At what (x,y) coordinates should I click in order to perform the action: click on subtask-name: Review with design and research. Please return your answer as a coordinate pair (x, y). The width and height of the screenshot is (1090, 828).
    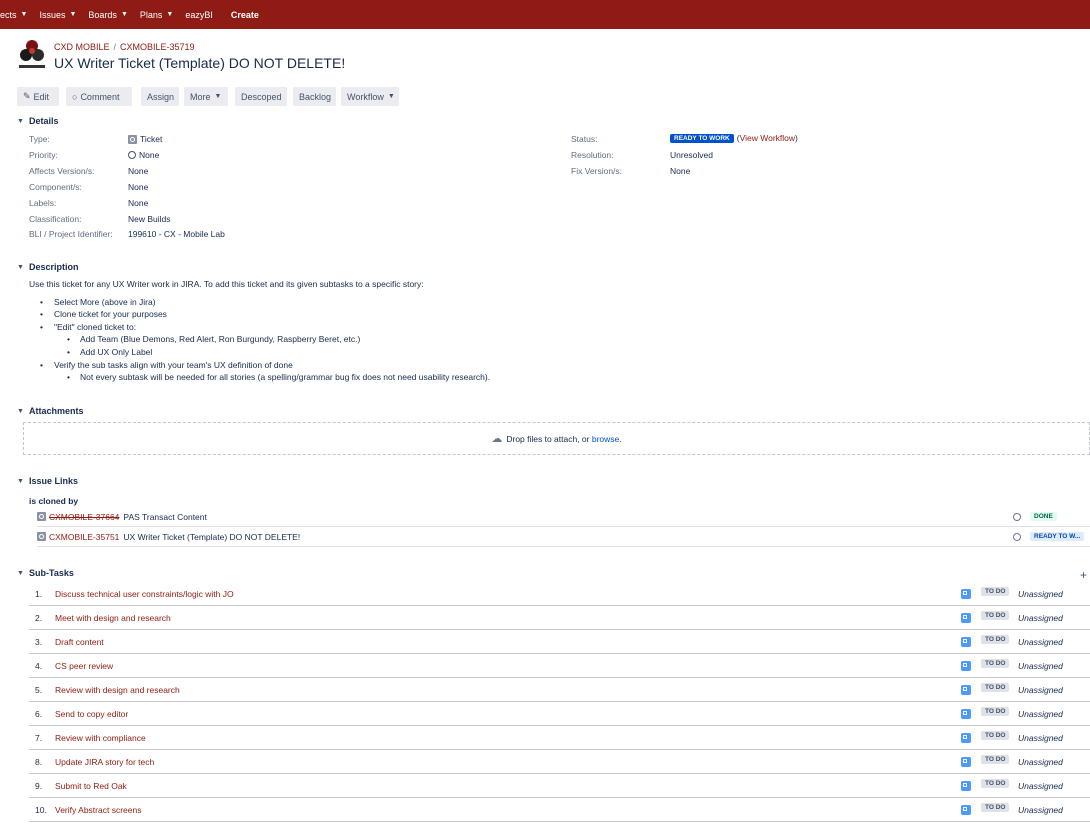
    Looking at the image, I should click on (117, 690).